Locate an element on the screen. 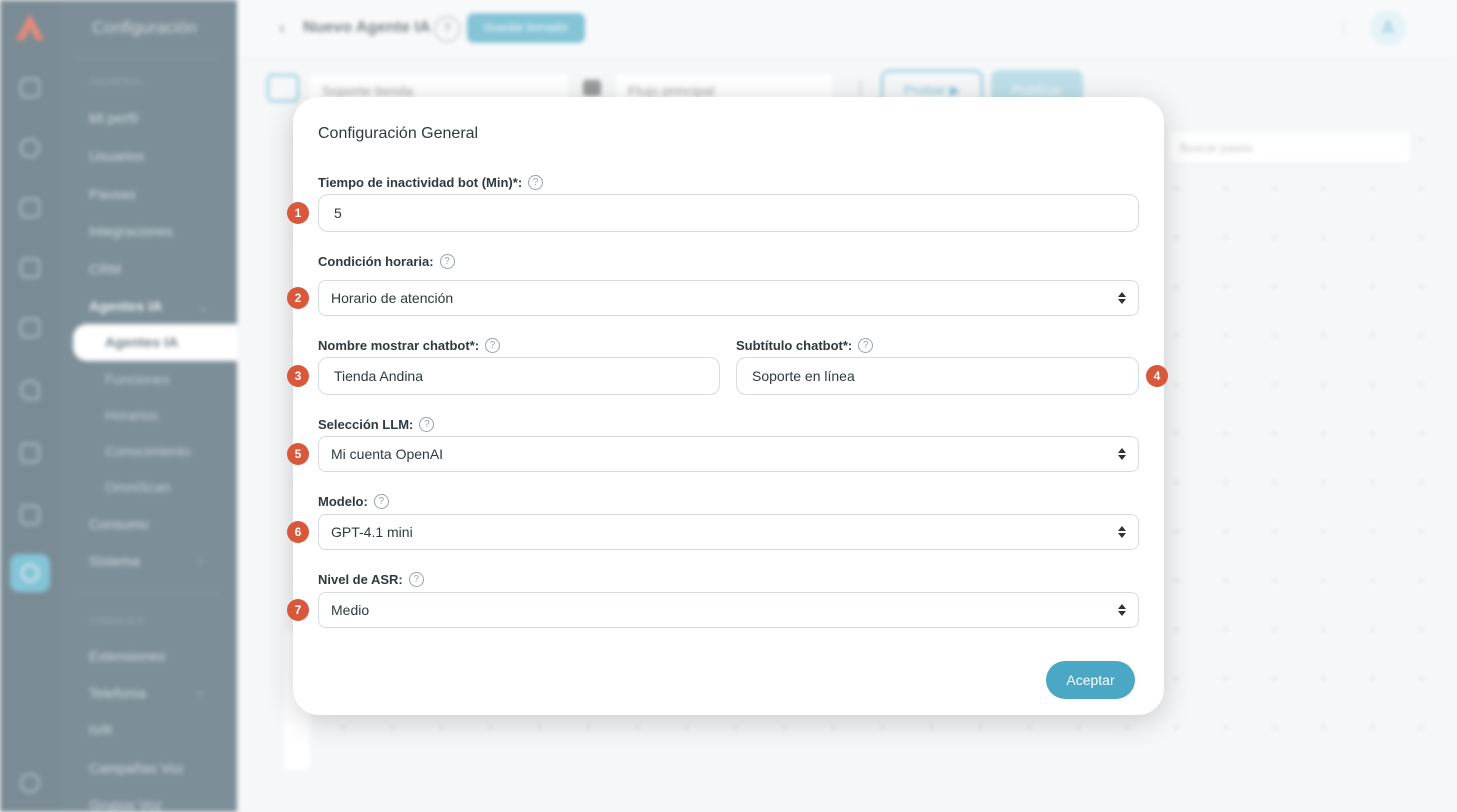  display-name-label-text: Nombre mostrar chatbot*: is located at coordinates (399, 345).